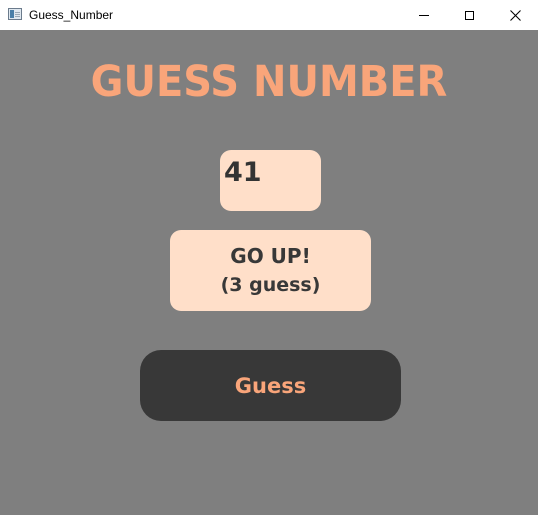 Image resolution: width=538 pixels, height=515 pixels. Describe the element at coordinates (270, 284) in the screenshot. I see `hint-guesses-left: (3 guess)` at that location.